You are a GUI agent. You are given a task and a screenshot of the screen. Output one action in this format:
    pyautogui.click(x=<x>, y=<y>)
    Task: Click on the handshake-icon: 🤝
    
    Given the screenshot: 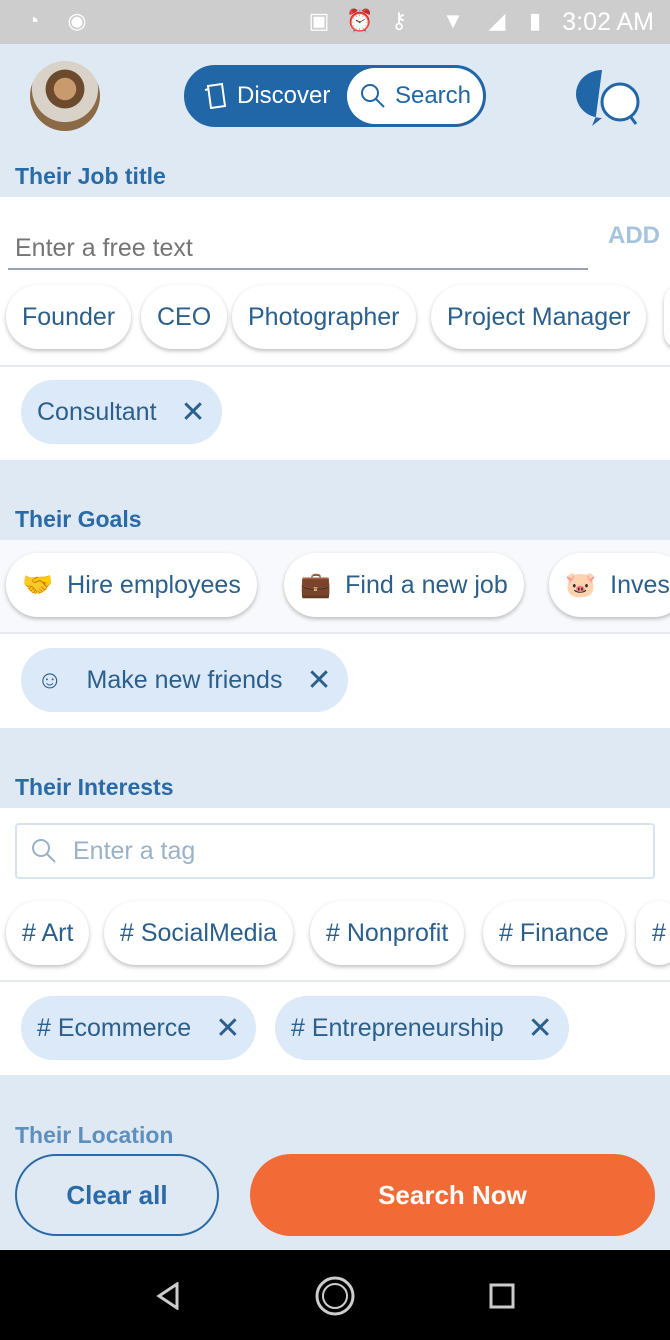 What is the action you would take?
    pyautogui.click(x=38, y=584)
    